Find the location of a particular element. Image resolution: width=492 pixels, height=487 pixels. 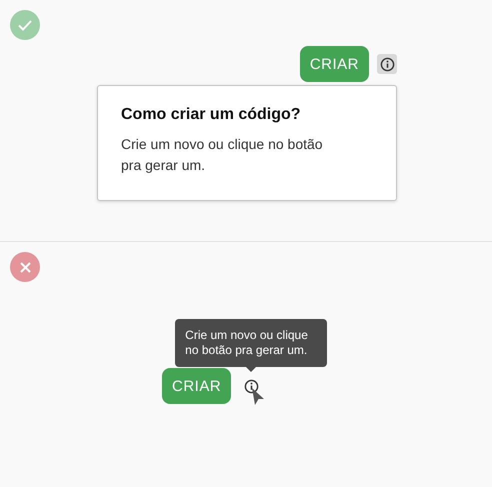

popover-title: Como criar um código? is located at coordinates (211, 115).